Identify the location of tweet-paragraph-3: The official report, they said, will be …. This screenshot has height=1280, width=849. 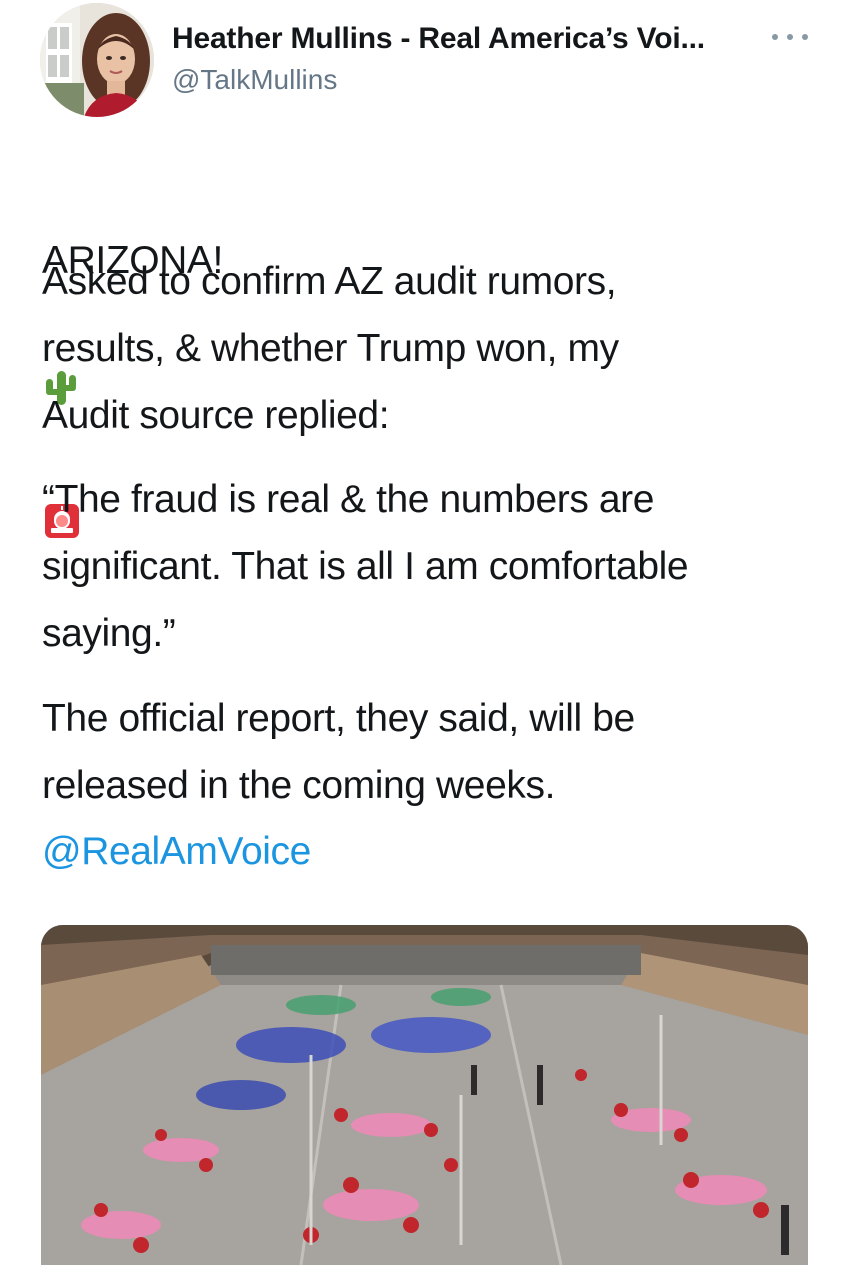
(338, 752).